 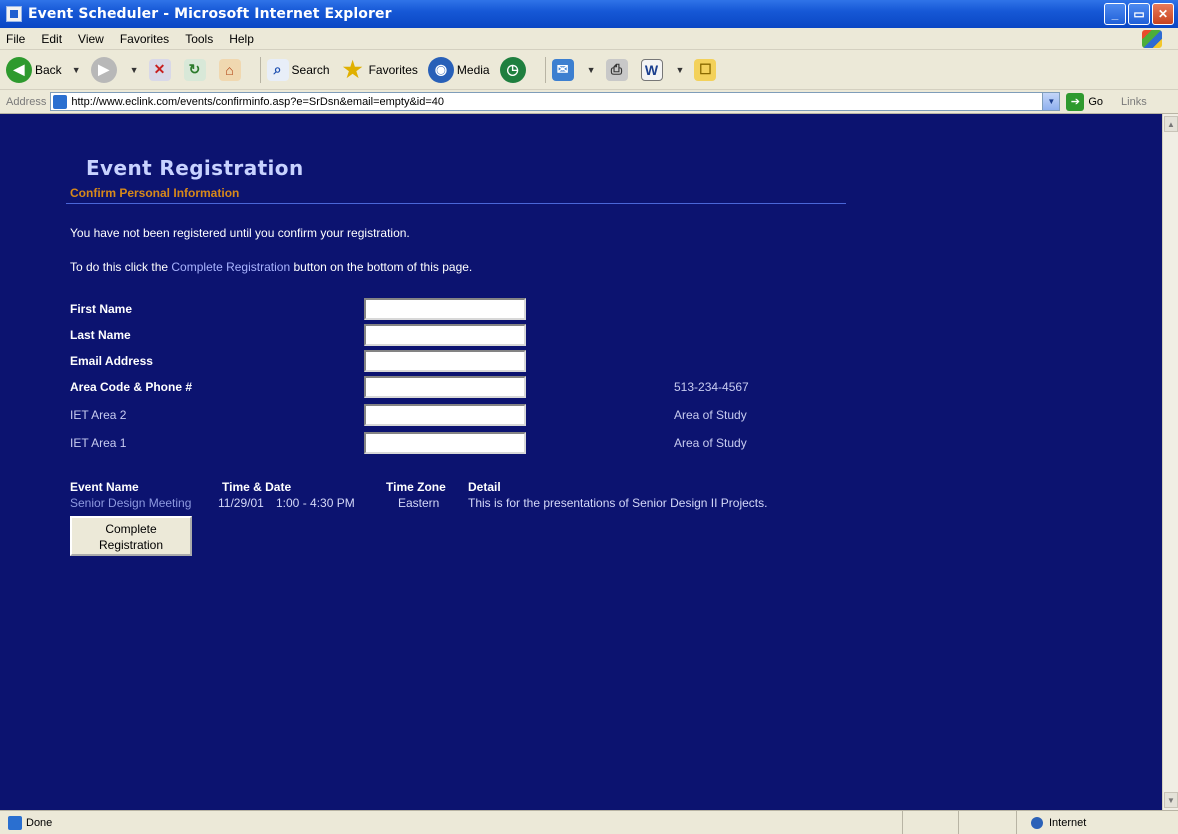 I want to click on messenger-button: ☐, so click(x=706, y=69).